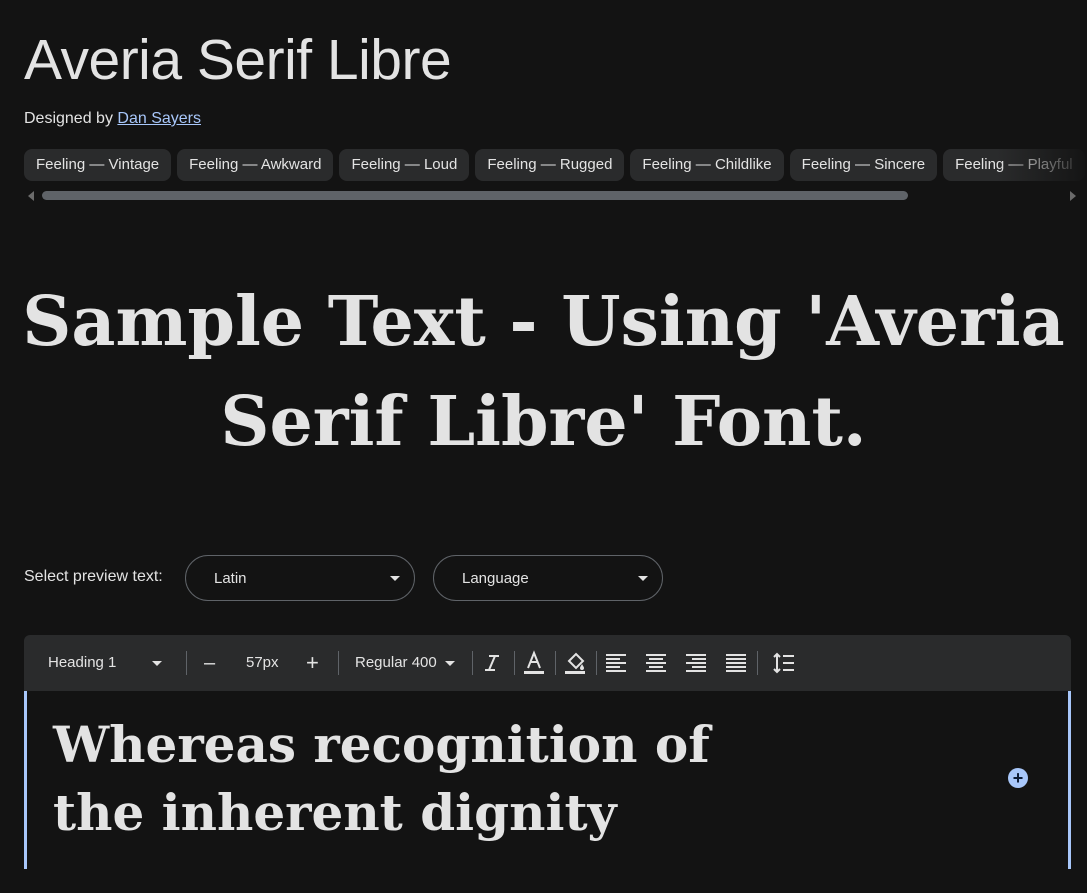 The width and height of the screenshot is (1087, 893). I want to click on align-center-icon, so click(656, 663).